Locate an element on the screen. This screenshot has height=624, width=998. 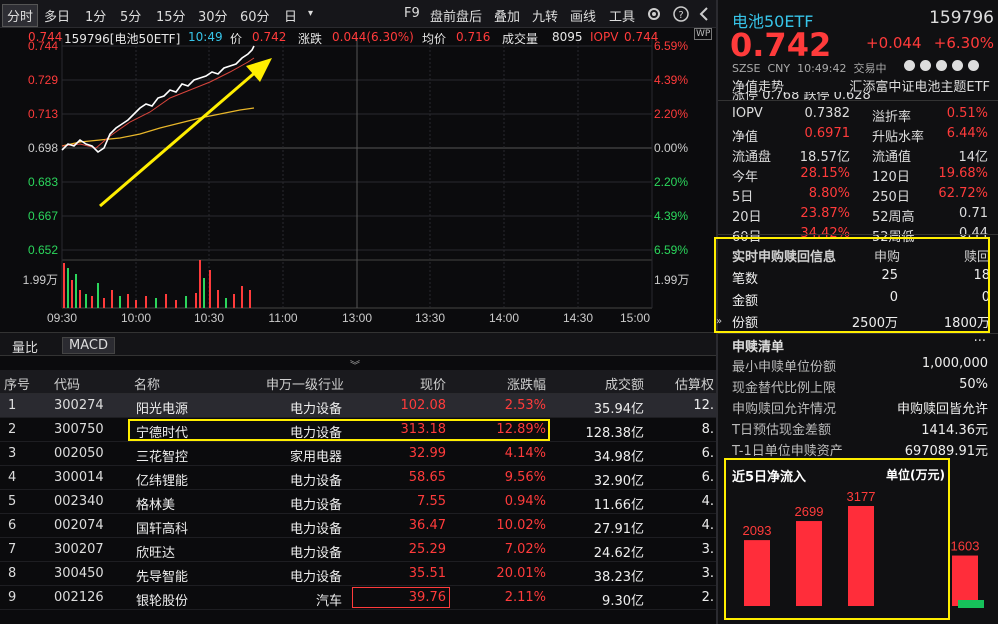
row-name: 先导智能 is located at coordinates (162, 575).